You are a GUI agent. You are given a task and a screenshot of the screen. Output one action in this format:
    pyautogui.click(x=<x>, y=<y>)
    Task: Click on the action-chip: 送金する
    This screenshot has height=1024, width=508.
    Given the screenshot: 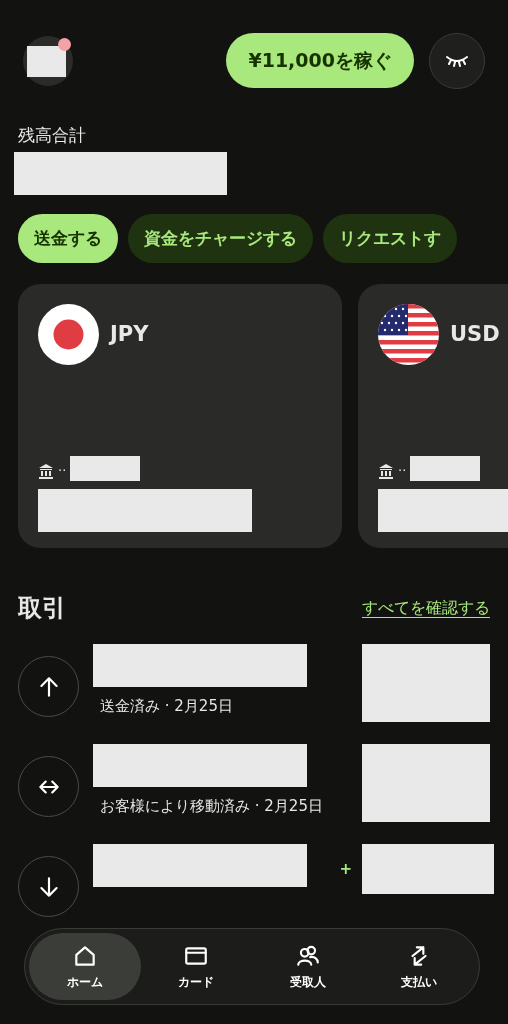 What is the action you would take?
    pyautogui.click(x=68, y=238)
    